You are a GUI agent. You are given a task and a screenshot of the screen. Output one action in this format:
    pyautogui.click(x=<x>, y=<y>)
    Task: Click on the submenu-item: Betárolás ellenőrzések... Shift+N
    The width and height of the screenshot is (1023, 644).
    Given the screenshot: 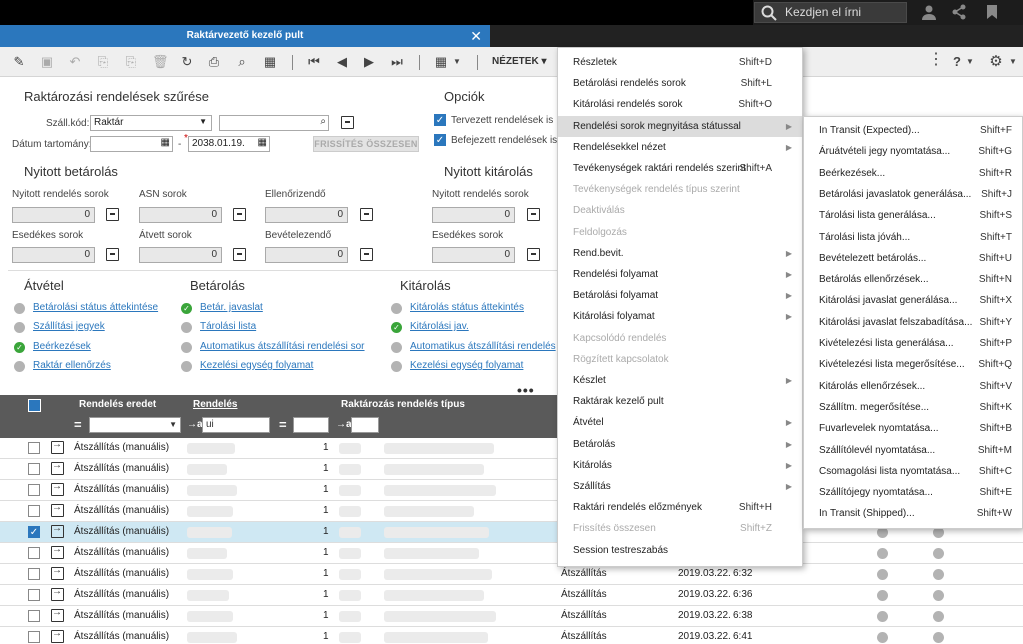 What is the action you would take?
    pyautogui.click(x=913, y=279)
    